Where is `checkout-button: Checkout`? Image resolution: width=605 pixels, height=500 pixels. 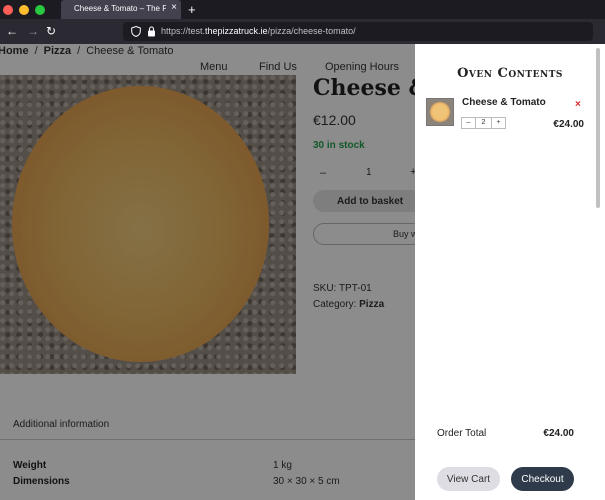 checkout-button: Checkout is located at coordinates (542, 479).